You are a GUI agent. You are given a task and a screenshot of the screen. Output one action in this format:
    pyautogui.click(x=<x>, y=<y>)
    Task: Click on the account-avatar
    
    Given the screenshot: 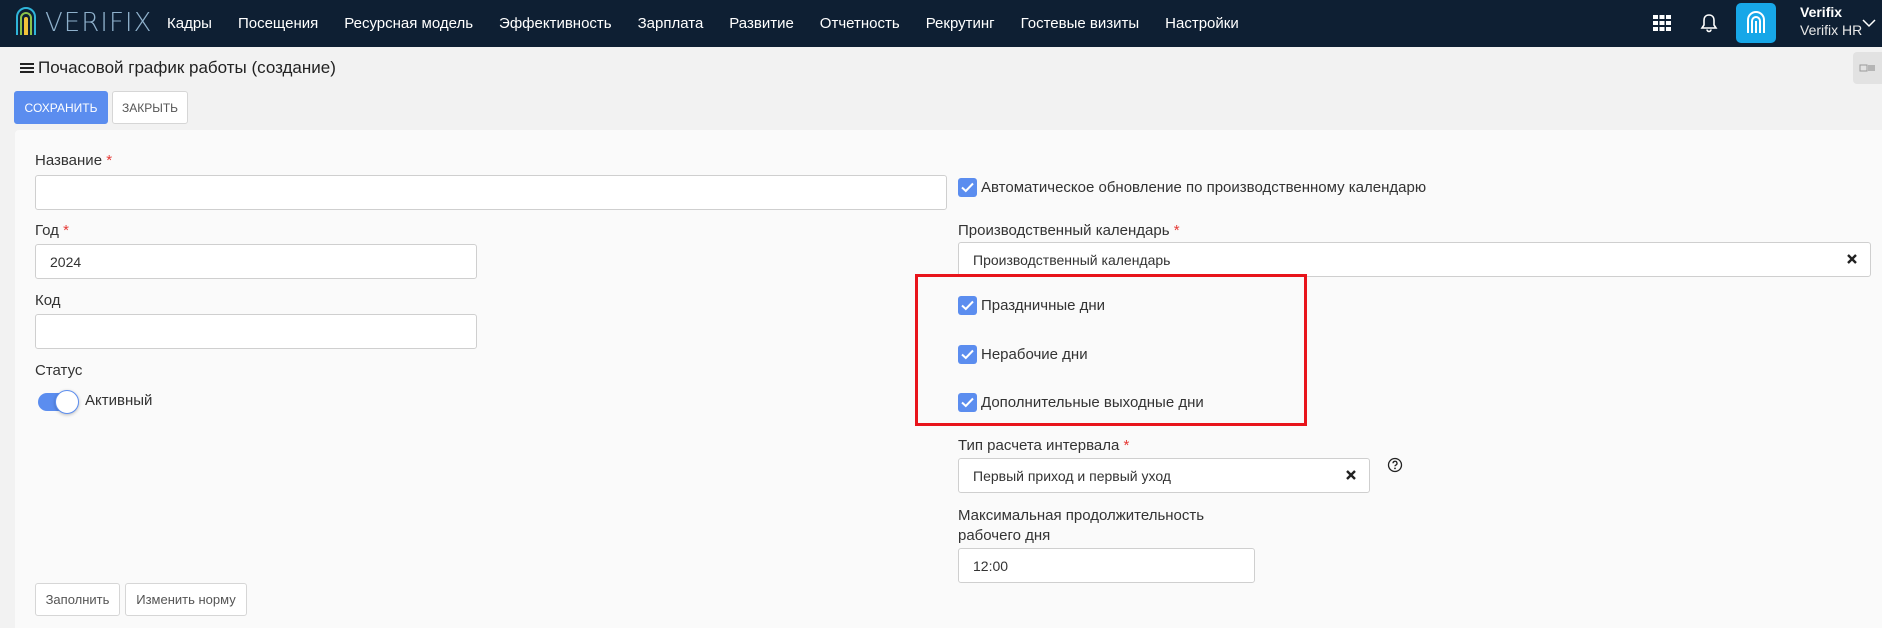 What is the action you would take?
    pyautogui.click(x=1756, y=23)
    